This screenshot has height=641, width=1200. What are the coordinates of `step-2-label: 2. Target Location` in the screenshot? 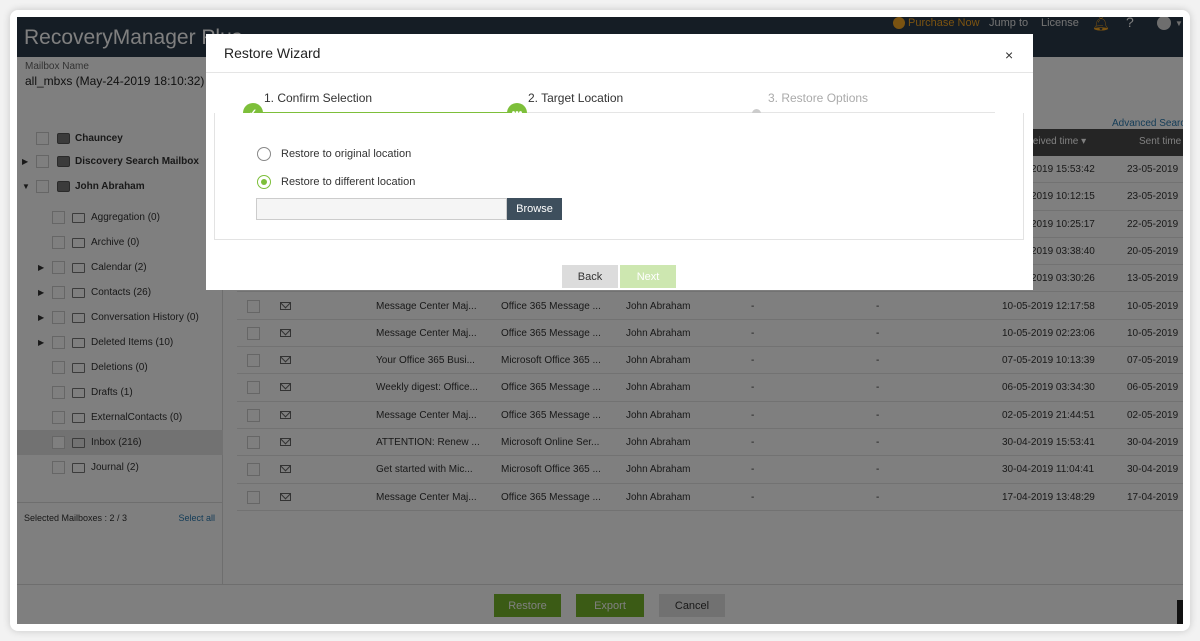 It's located at (576, 98).